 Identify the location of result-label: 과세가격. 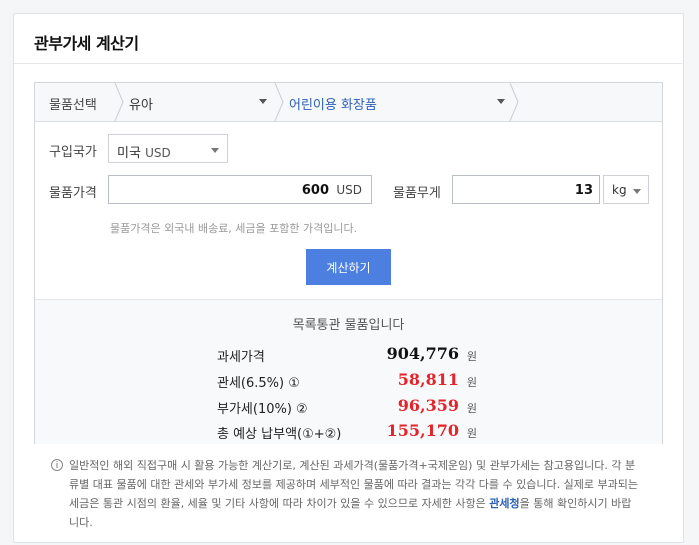
(241, 357).